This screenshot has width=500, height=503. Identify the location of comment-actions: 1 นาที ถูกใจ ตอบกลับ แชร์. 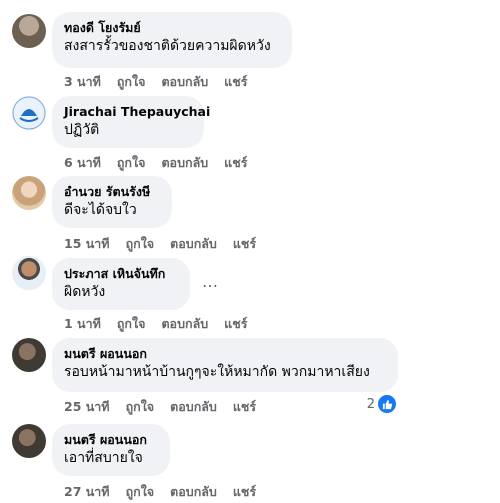
(155, 324).